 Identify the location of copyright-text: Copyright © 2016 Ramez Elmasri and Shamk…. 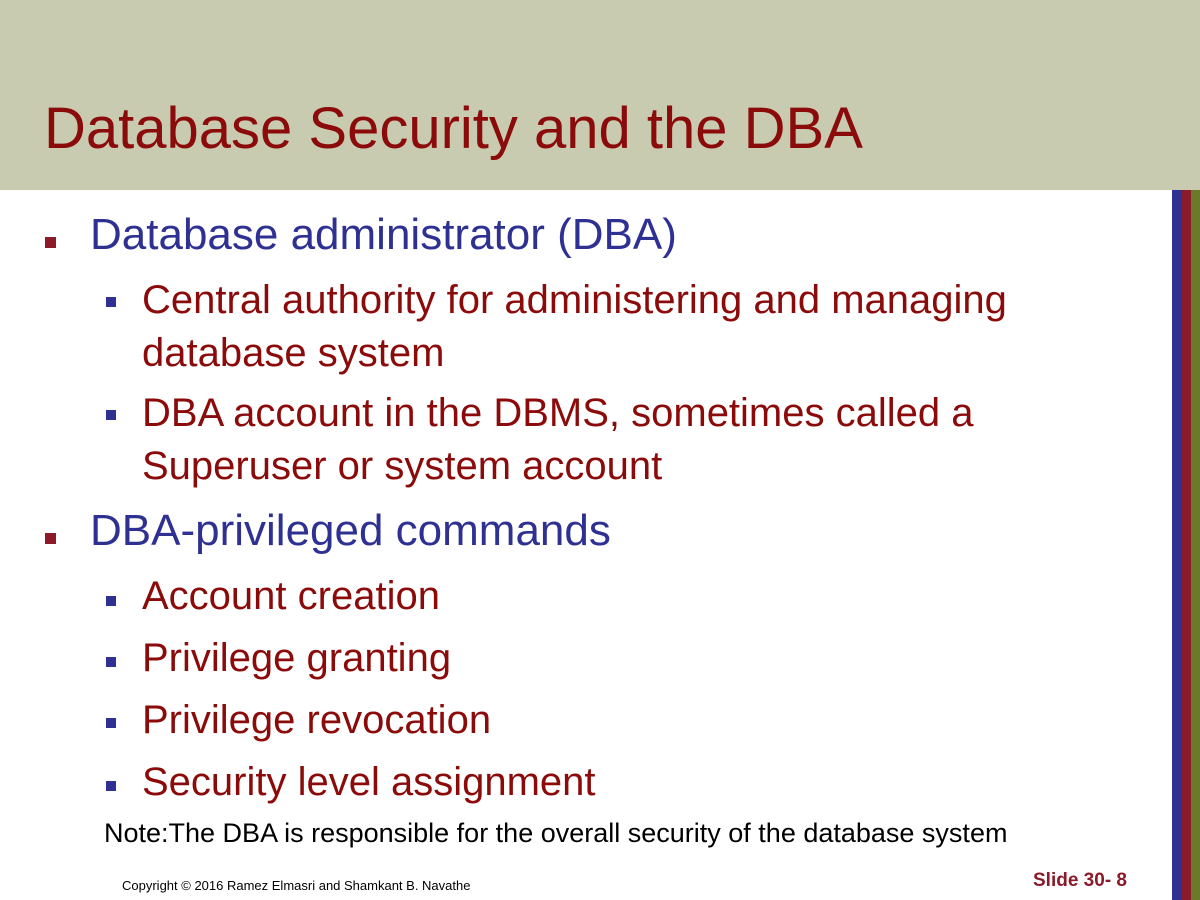
(296, 885).